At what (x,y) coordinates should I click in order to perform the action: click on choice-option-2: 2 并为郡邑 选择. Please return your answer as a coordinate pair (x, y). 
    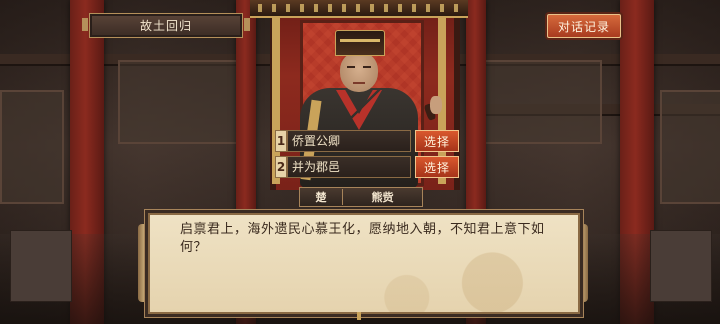
    Looking at the image, I should click on (367, 167).